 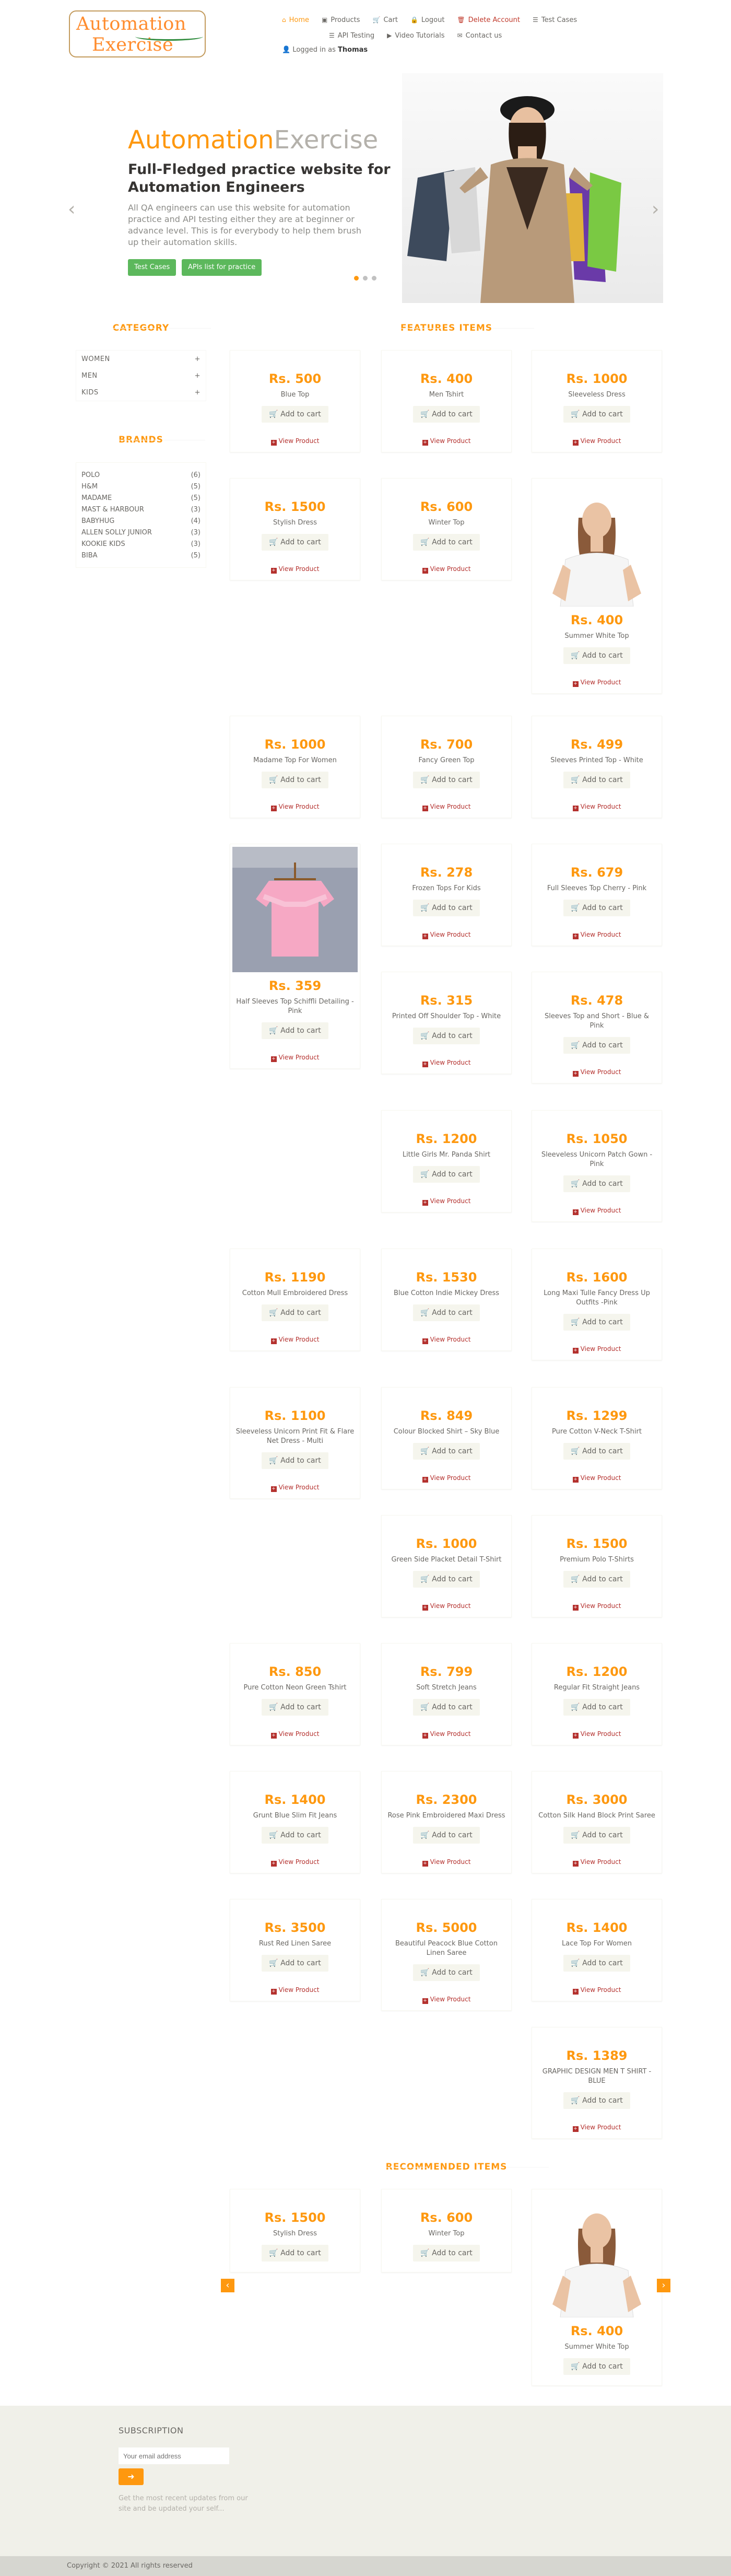 I want to click on nav-test-cases: ☰ Test Cases, so click(x=555, y=20).